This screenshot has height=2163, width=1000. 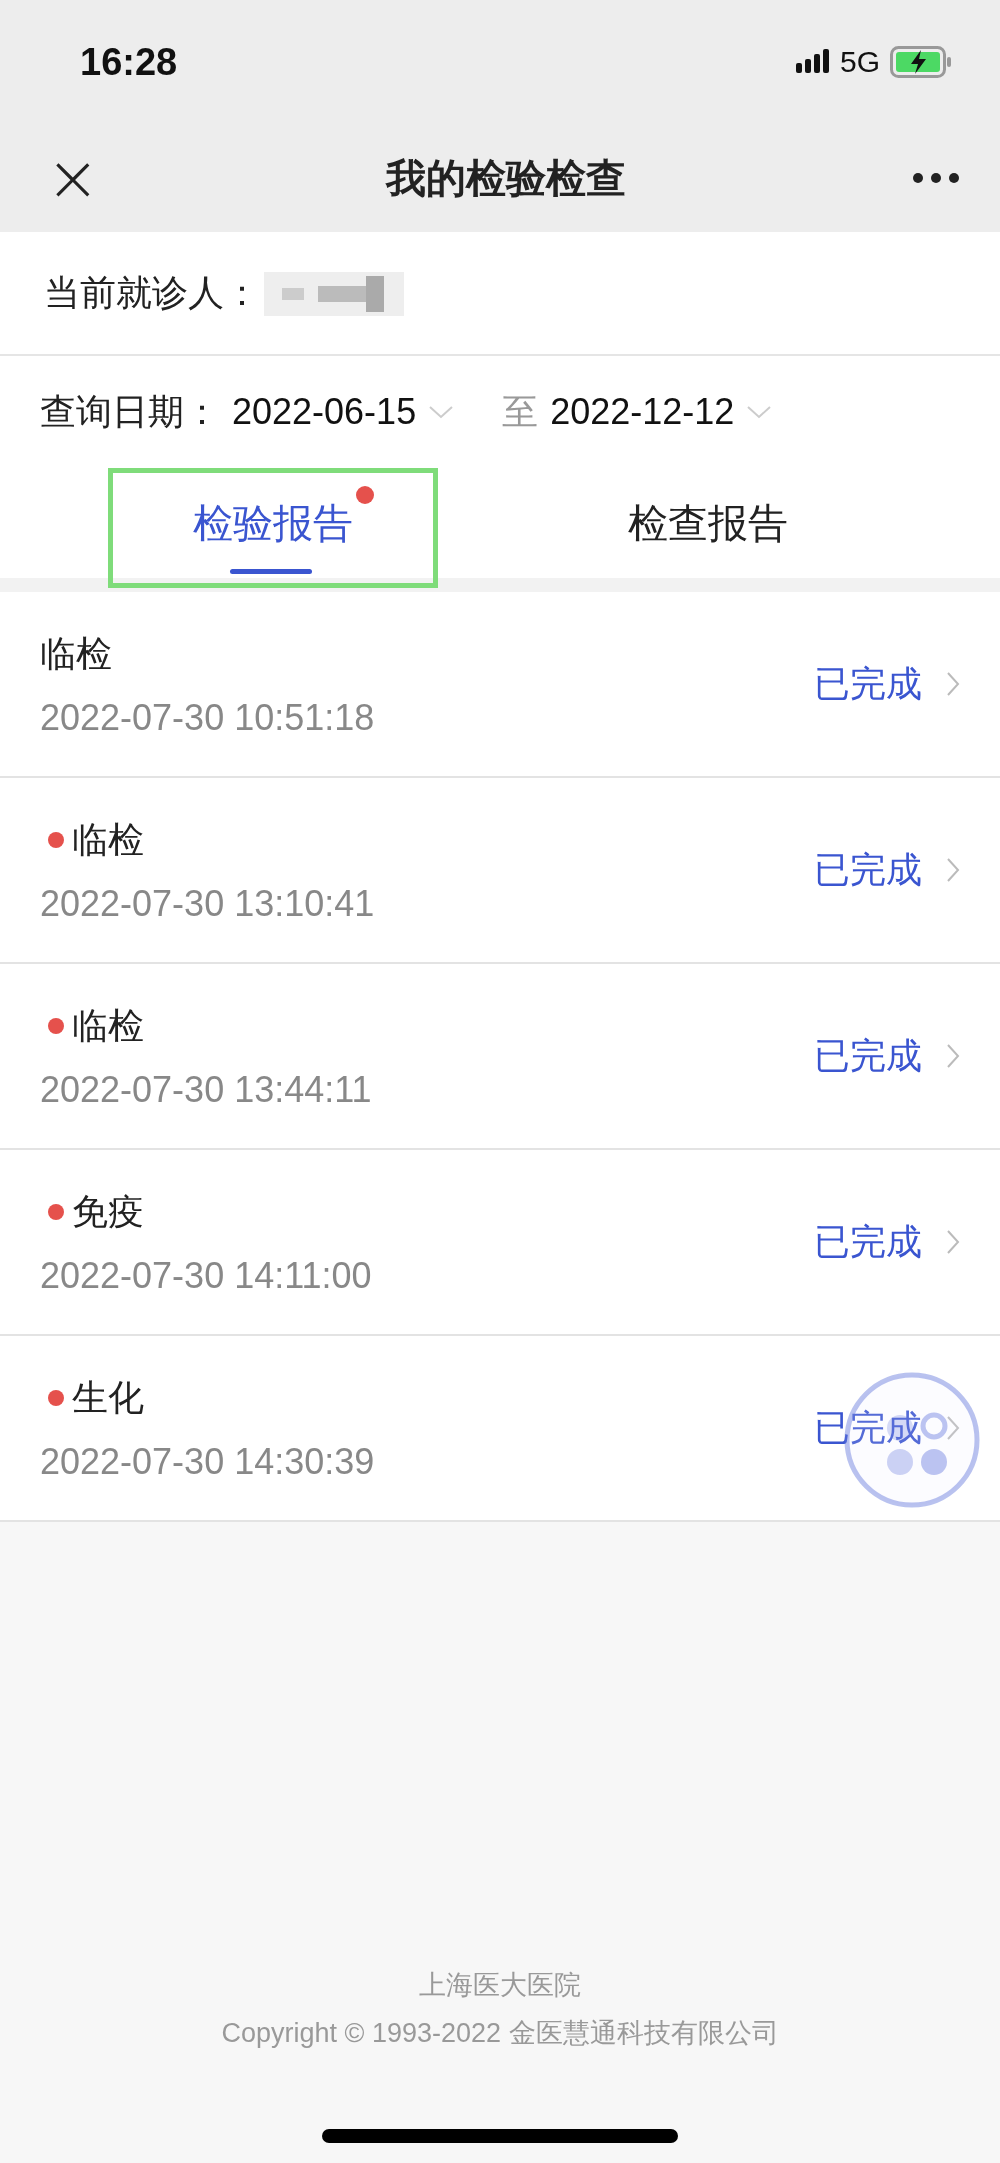 What do you see at coordinates (273, 523) in the screenshot?
I see `report-tab: 检验报告` at bounding box center [273, 523].